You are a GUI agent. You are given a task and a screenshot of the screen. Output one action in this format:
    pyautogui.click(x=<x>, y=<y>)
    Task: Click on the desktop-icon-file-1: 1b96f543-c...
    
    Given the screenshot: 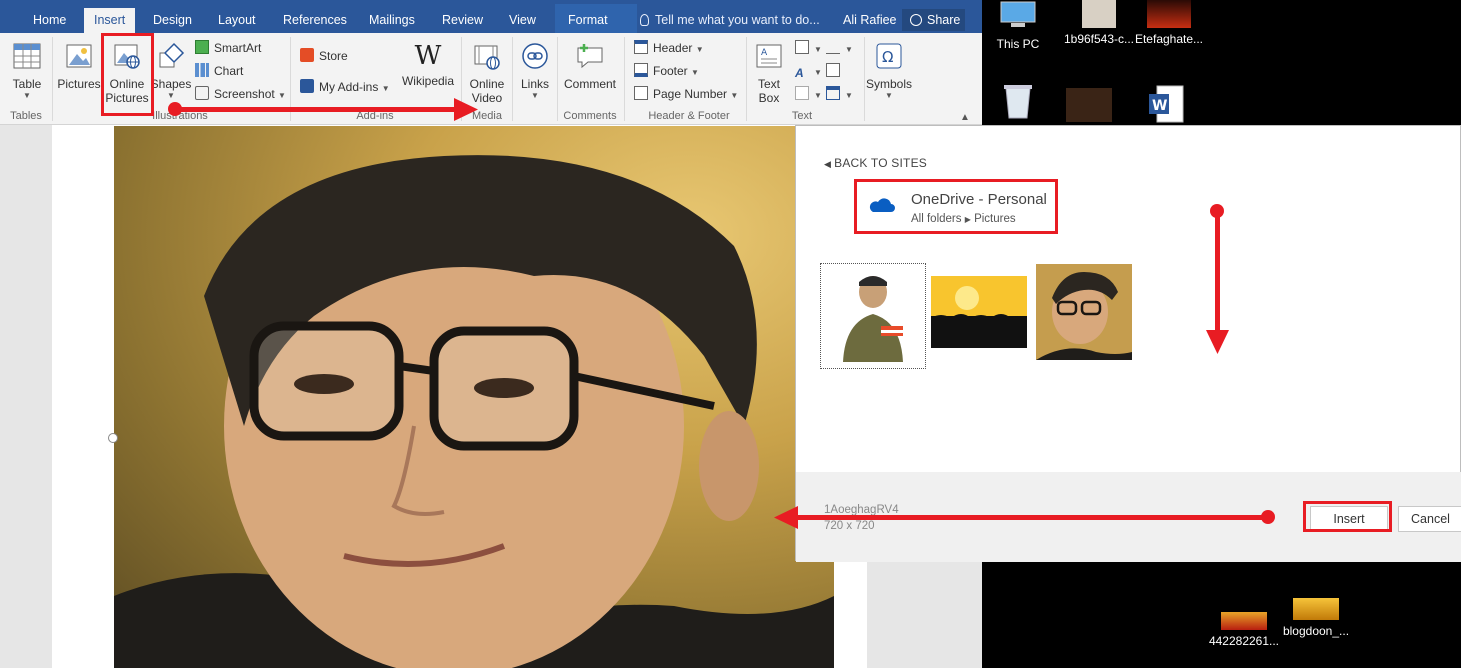 What is the action you would take?
    pyautogui.click(x=1099, y=23)
    